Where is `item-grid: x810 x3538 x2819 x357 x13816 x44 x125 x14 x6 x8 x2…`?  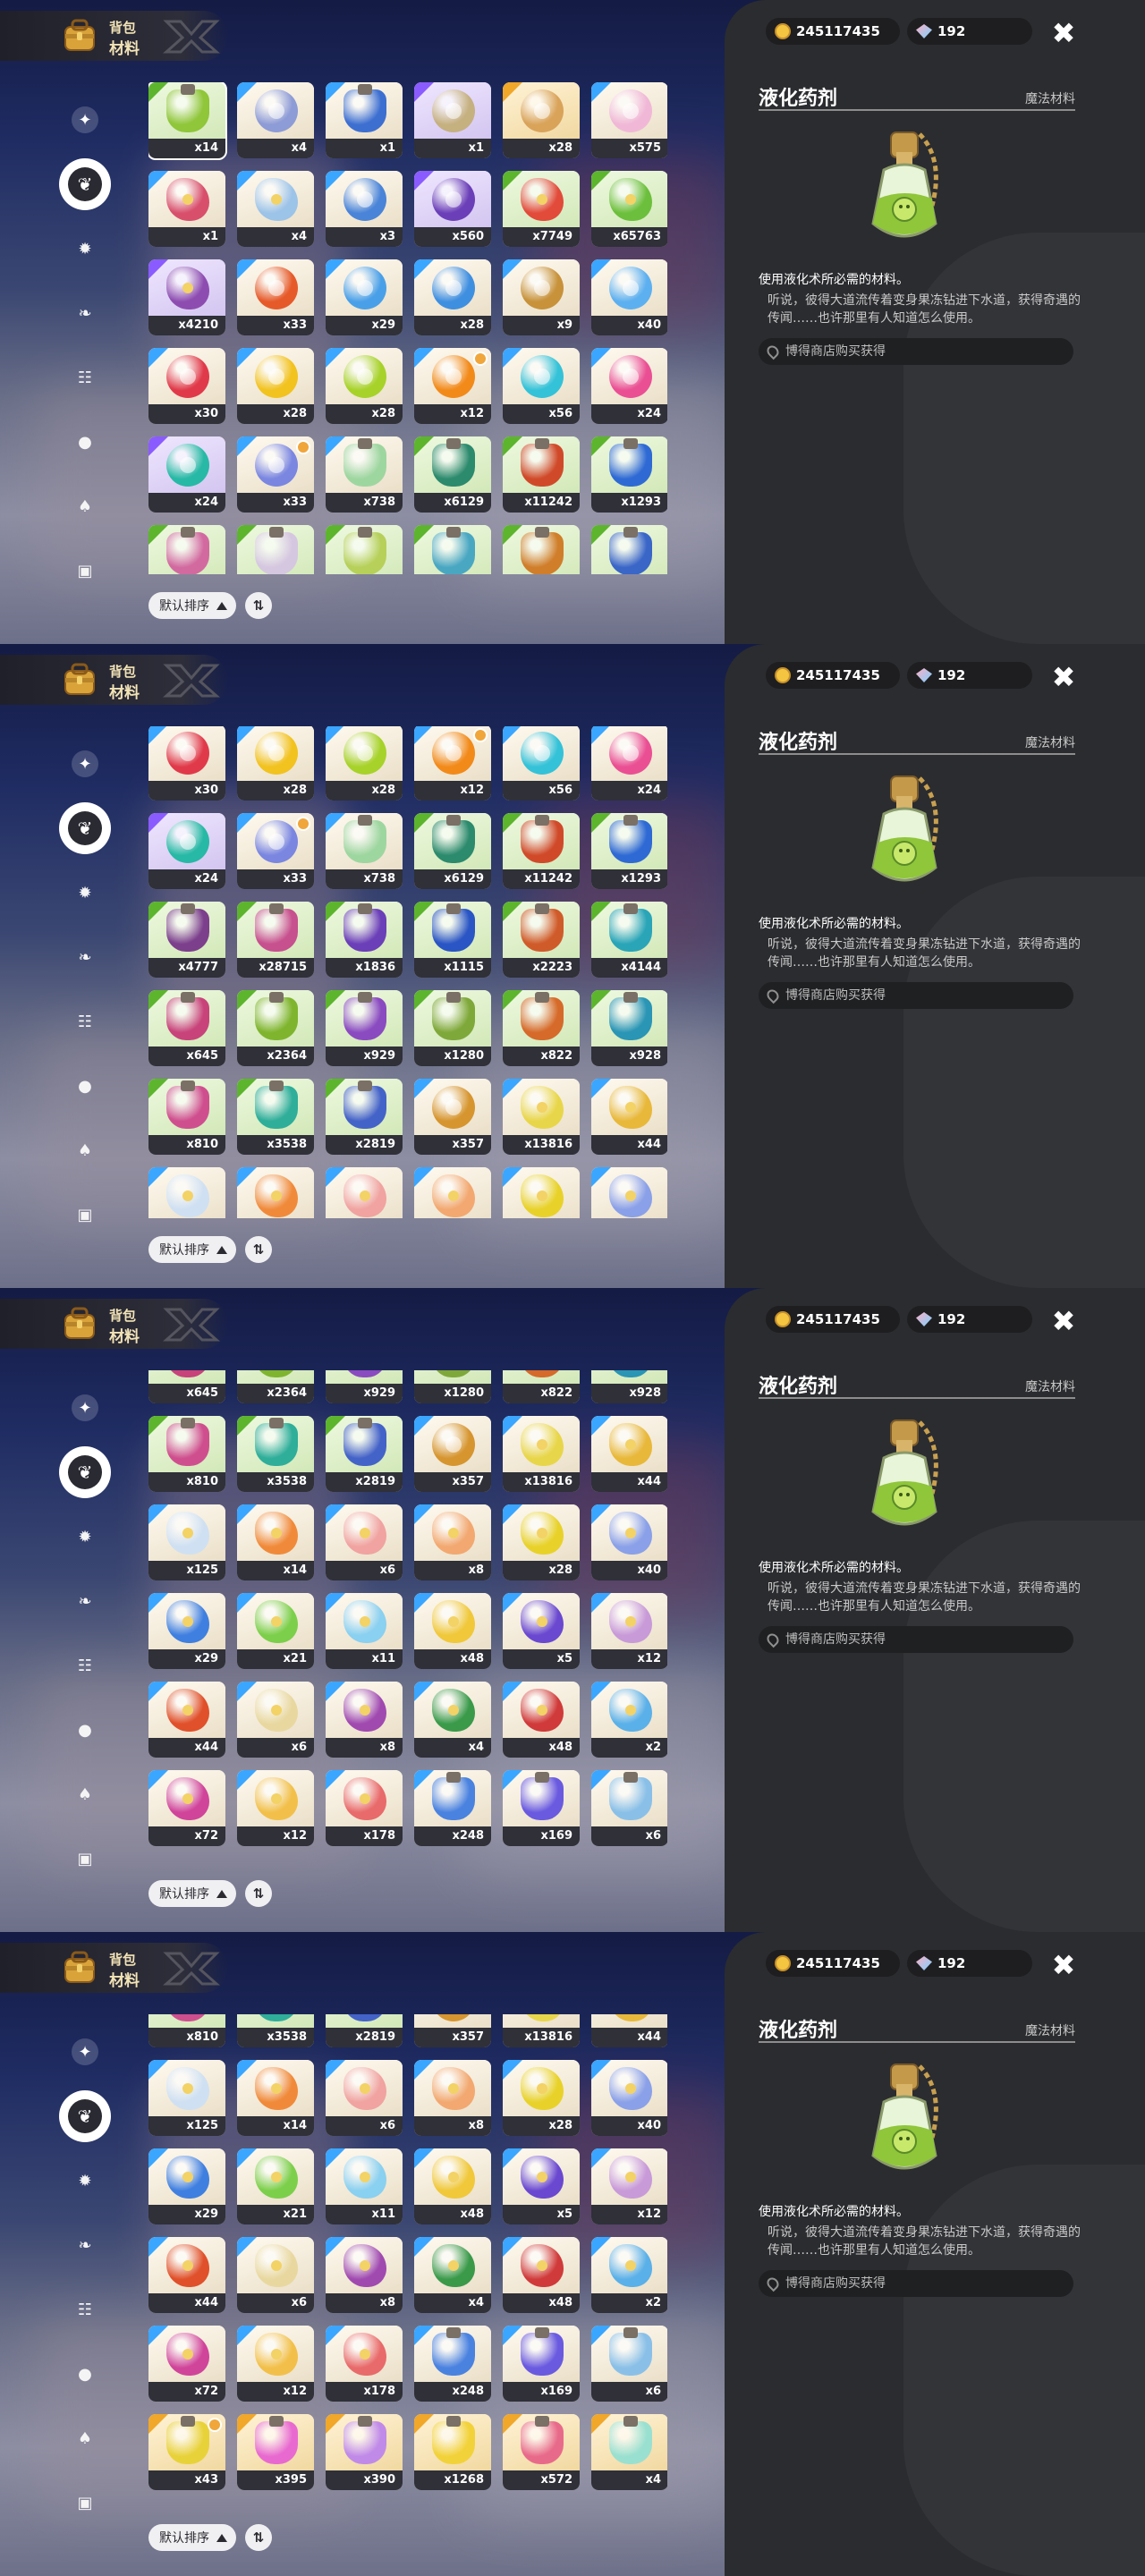 item-grid: x810 x3538 x2819 x357 x13816 x44 x125 x14 x6 x8 x2… is located at coordinates (407, 2260).